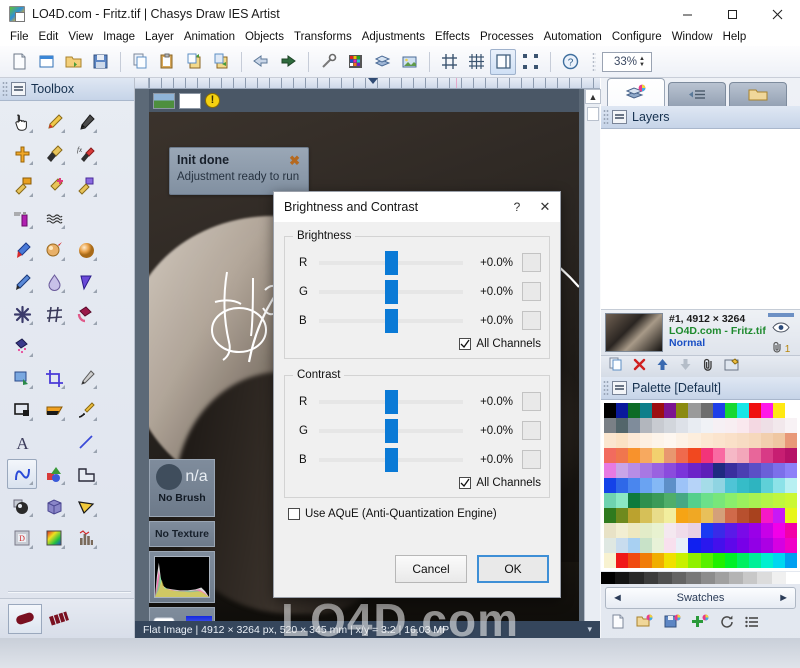 This screenshot has height=668, width=800. Describe the element at coordinates (570, 62) in the screenshot. I see `help-button: ?` at that location.